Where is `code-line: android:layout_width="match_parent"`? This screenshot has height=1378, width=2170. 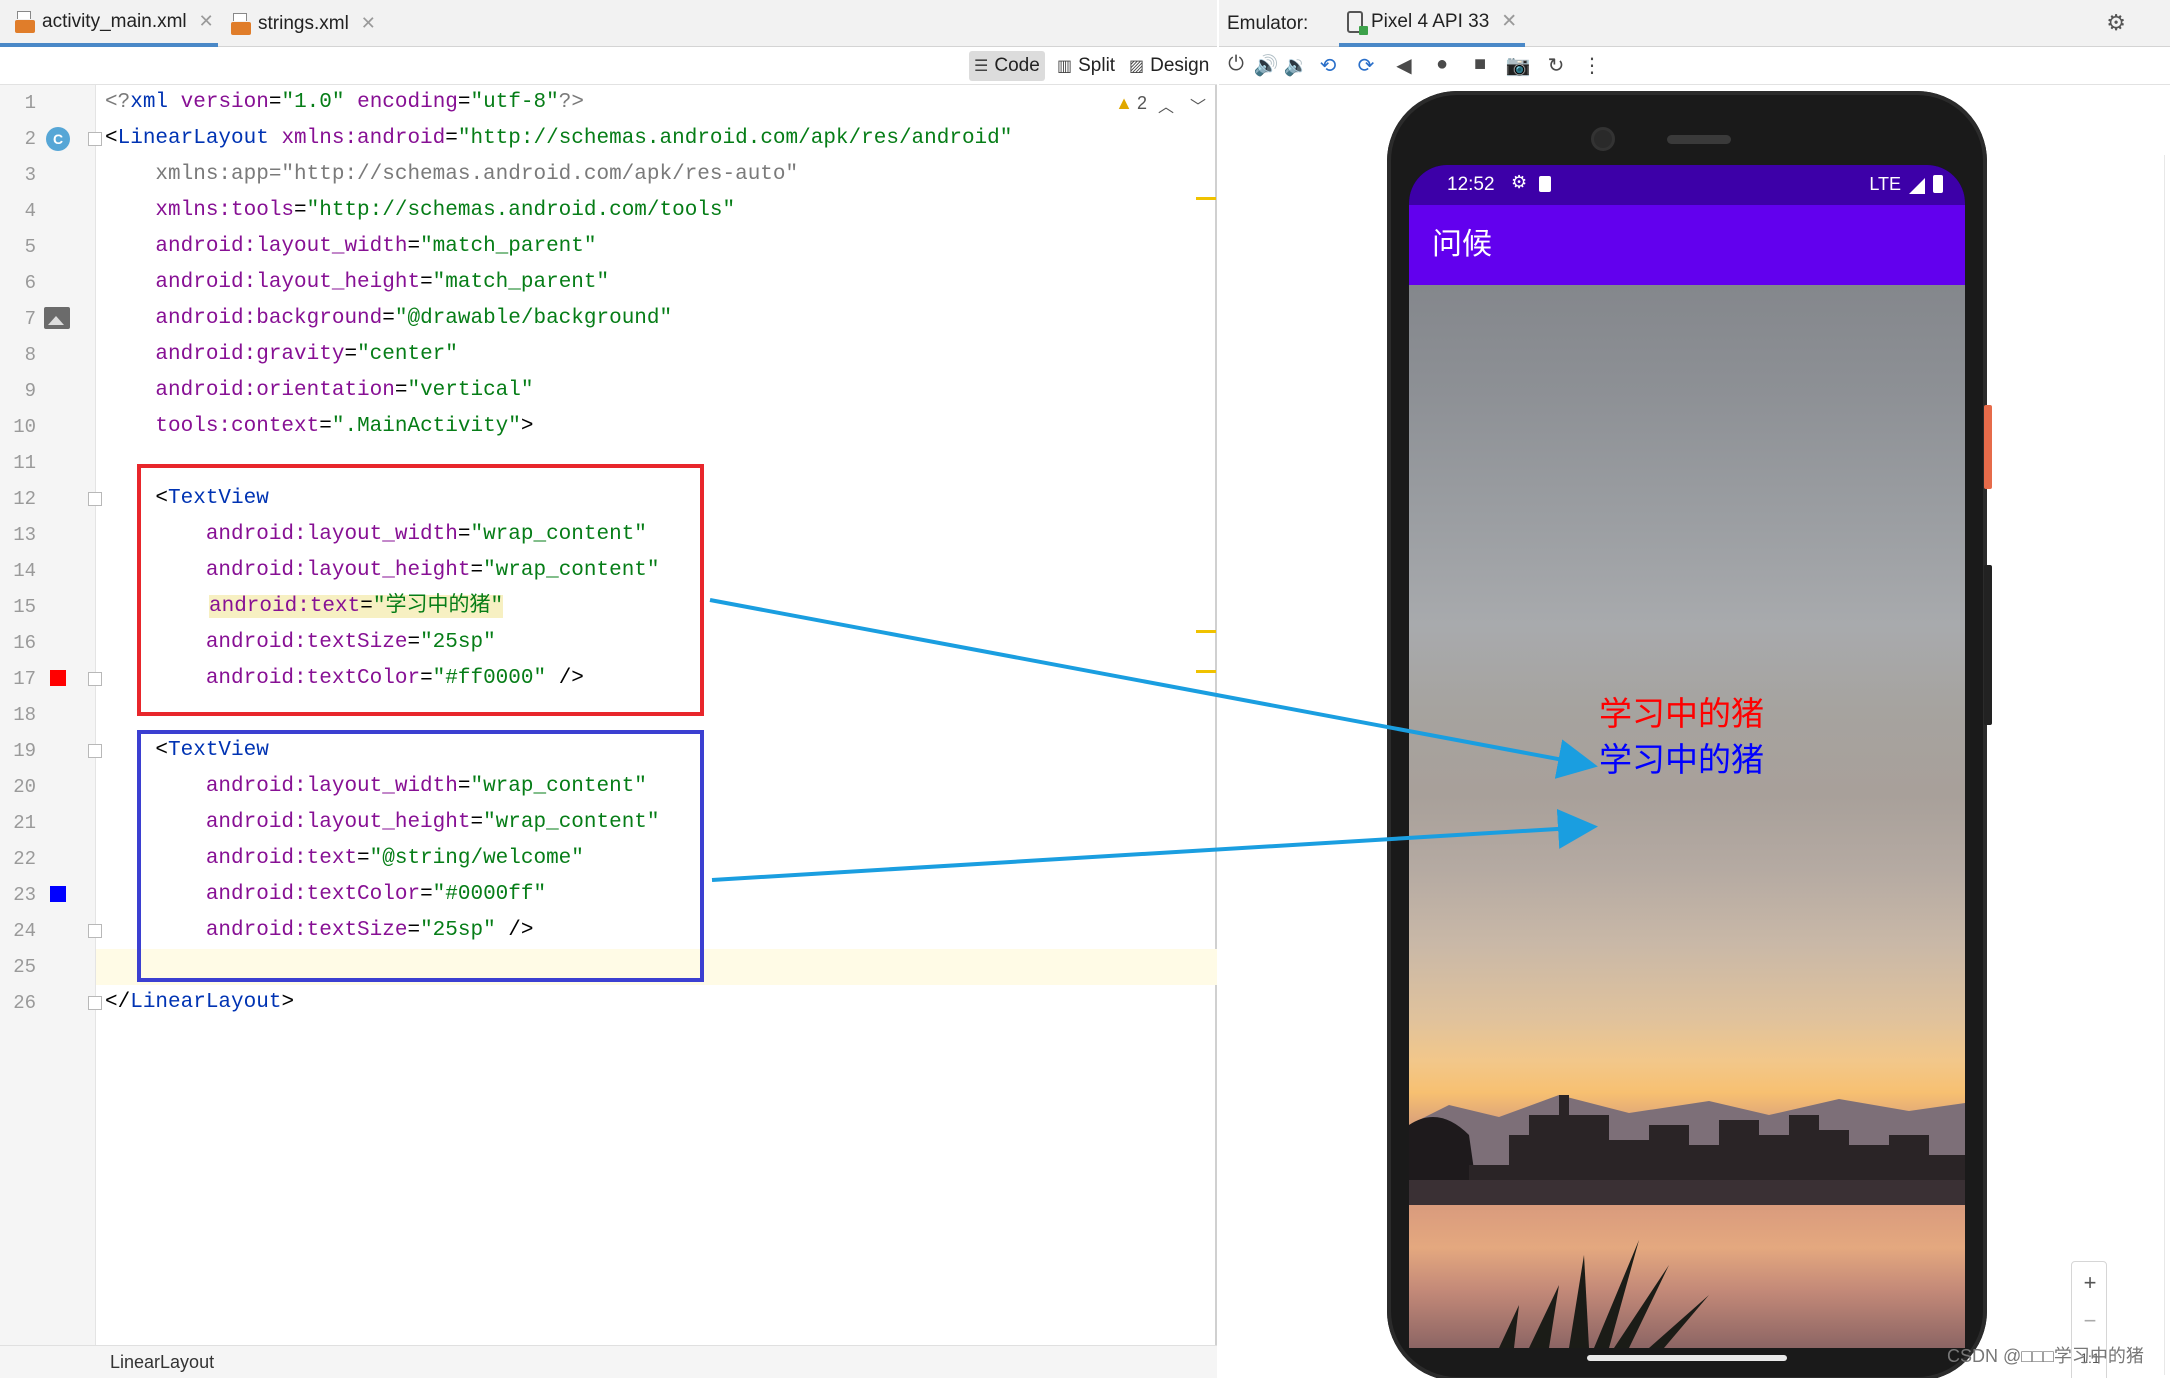 code-line: android:layout_width="match_parent" is located at coordinates (351, 246).